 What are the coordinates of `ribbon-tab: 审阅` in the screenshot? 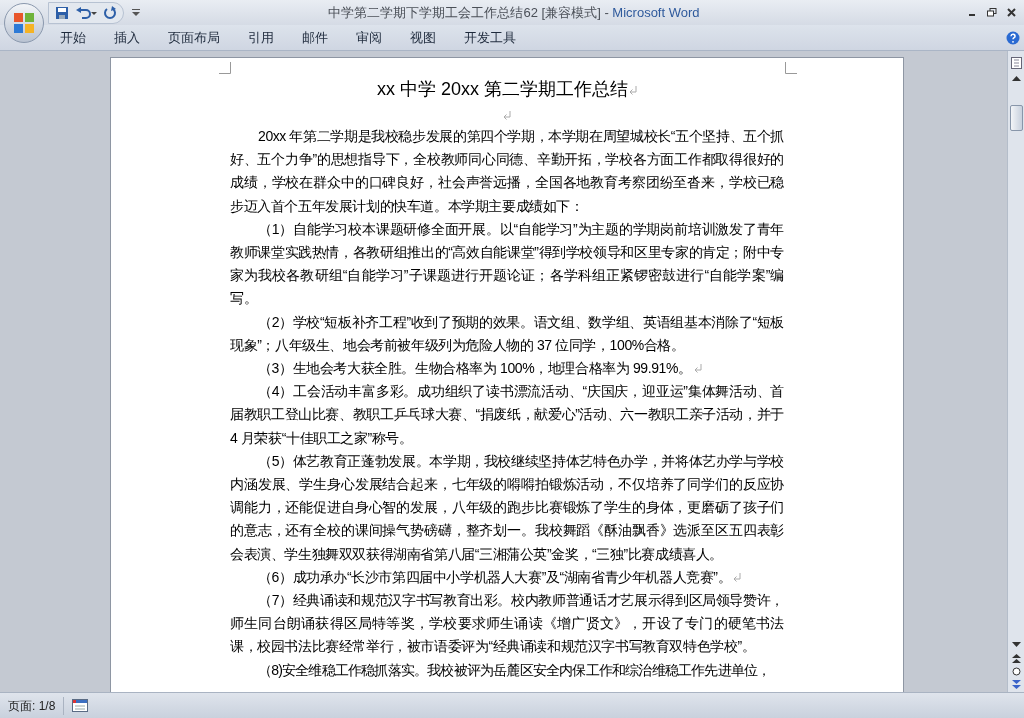 It's located at (369, 37).